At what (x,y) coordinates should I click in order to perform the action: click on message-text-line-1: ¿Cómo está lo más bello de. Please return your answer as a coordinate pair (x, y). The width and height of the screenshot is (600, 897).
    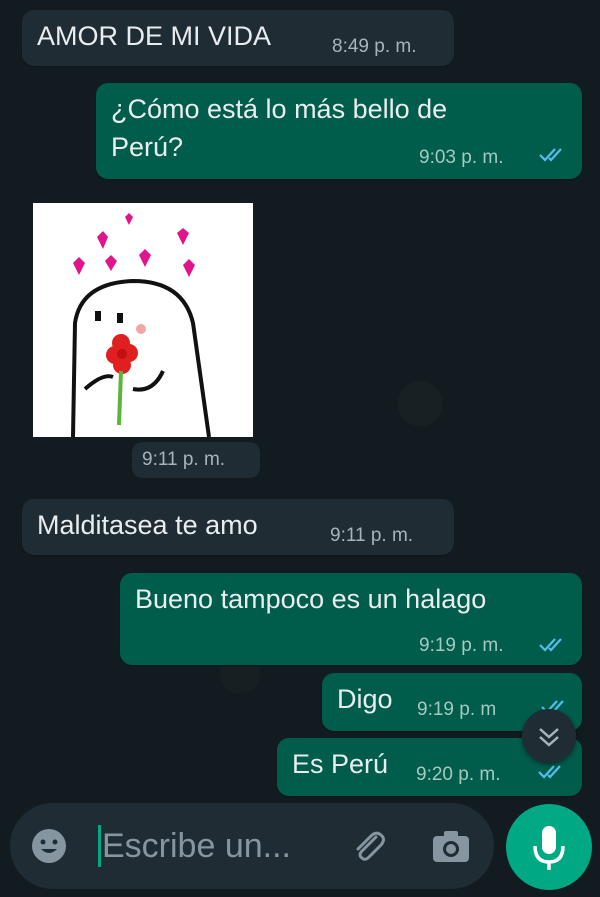
    Looking at the image, I should click on (279, 109).